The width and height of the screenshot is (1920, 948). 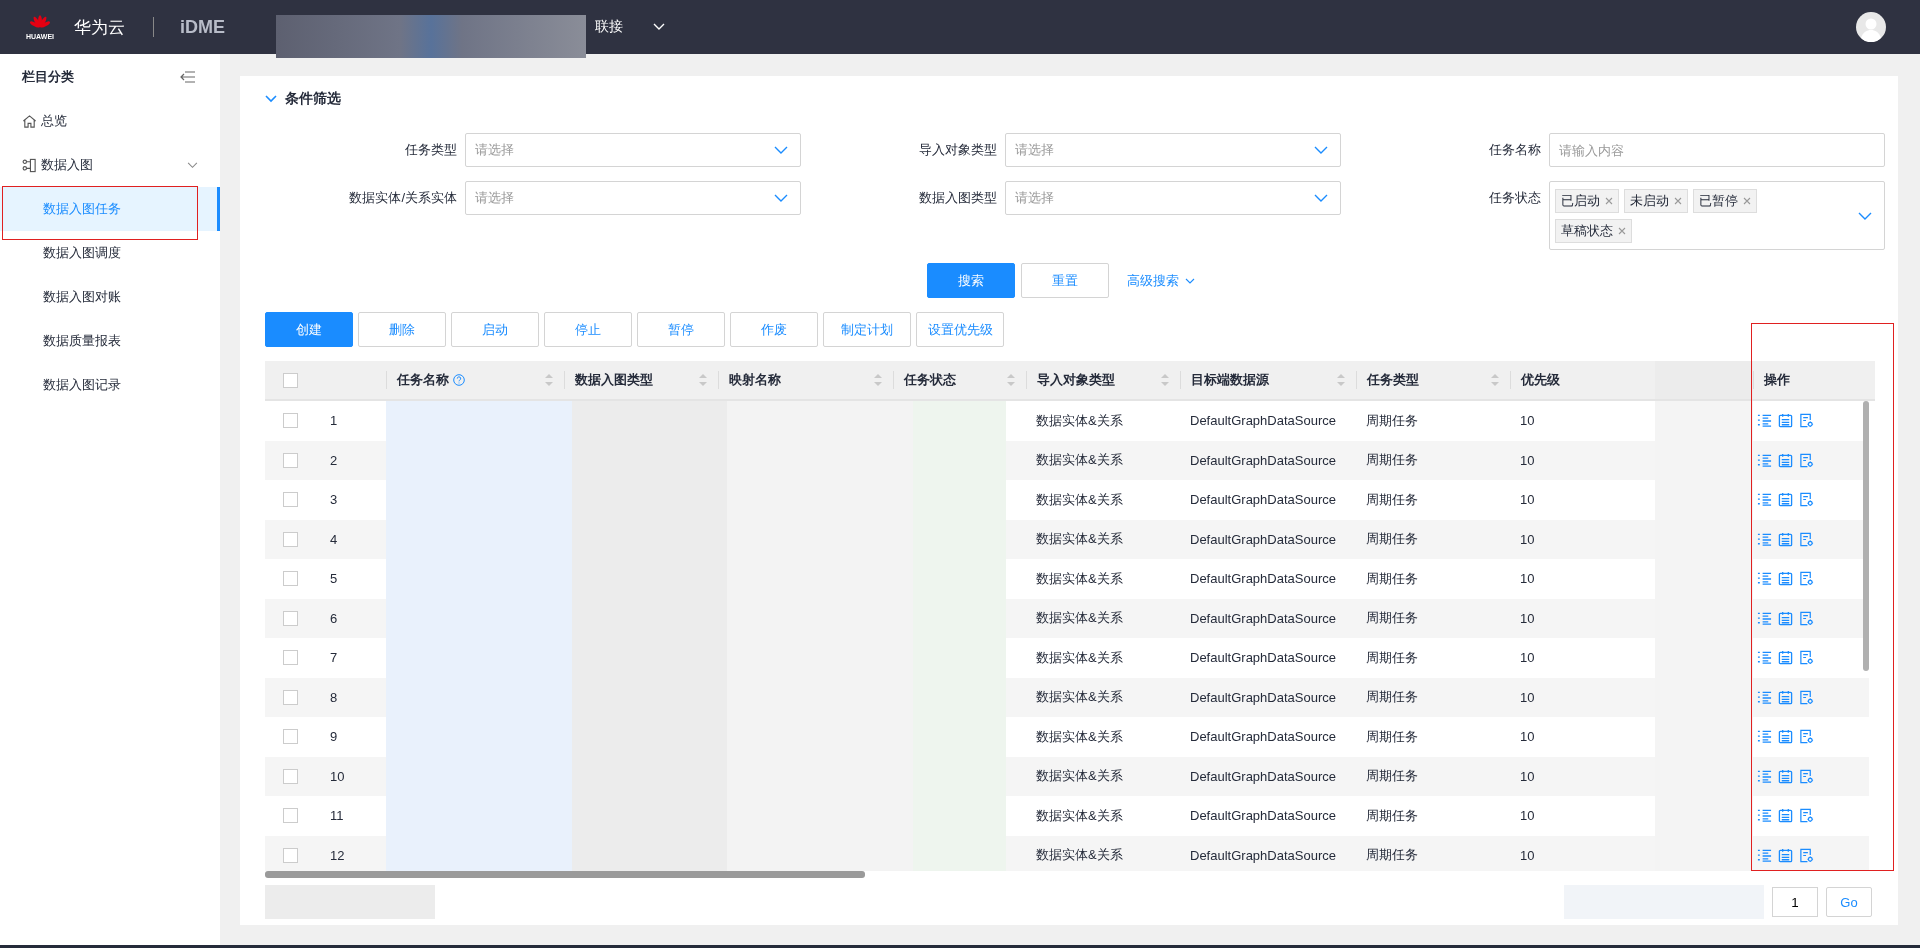 I want to click on avatar-icon, so click(x=1871, y=27).